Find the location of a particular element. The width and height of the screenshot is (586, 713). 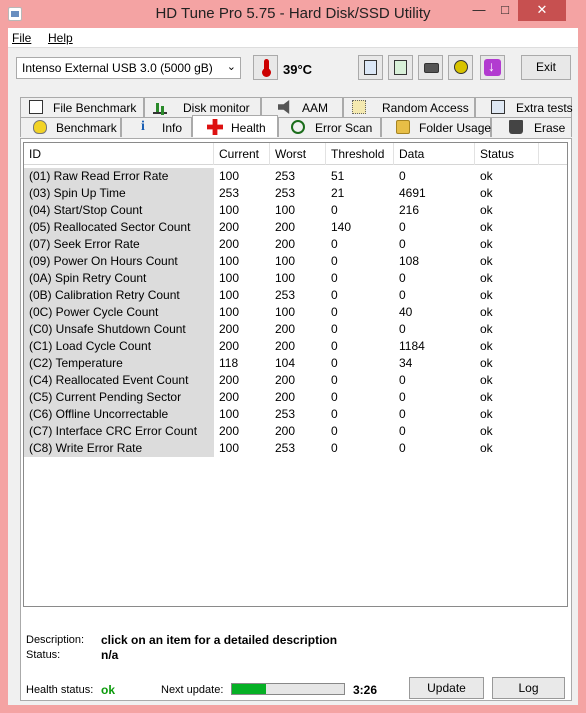

cell-id: (C5) Current Pending Sector is located at coordinates (119, 397).